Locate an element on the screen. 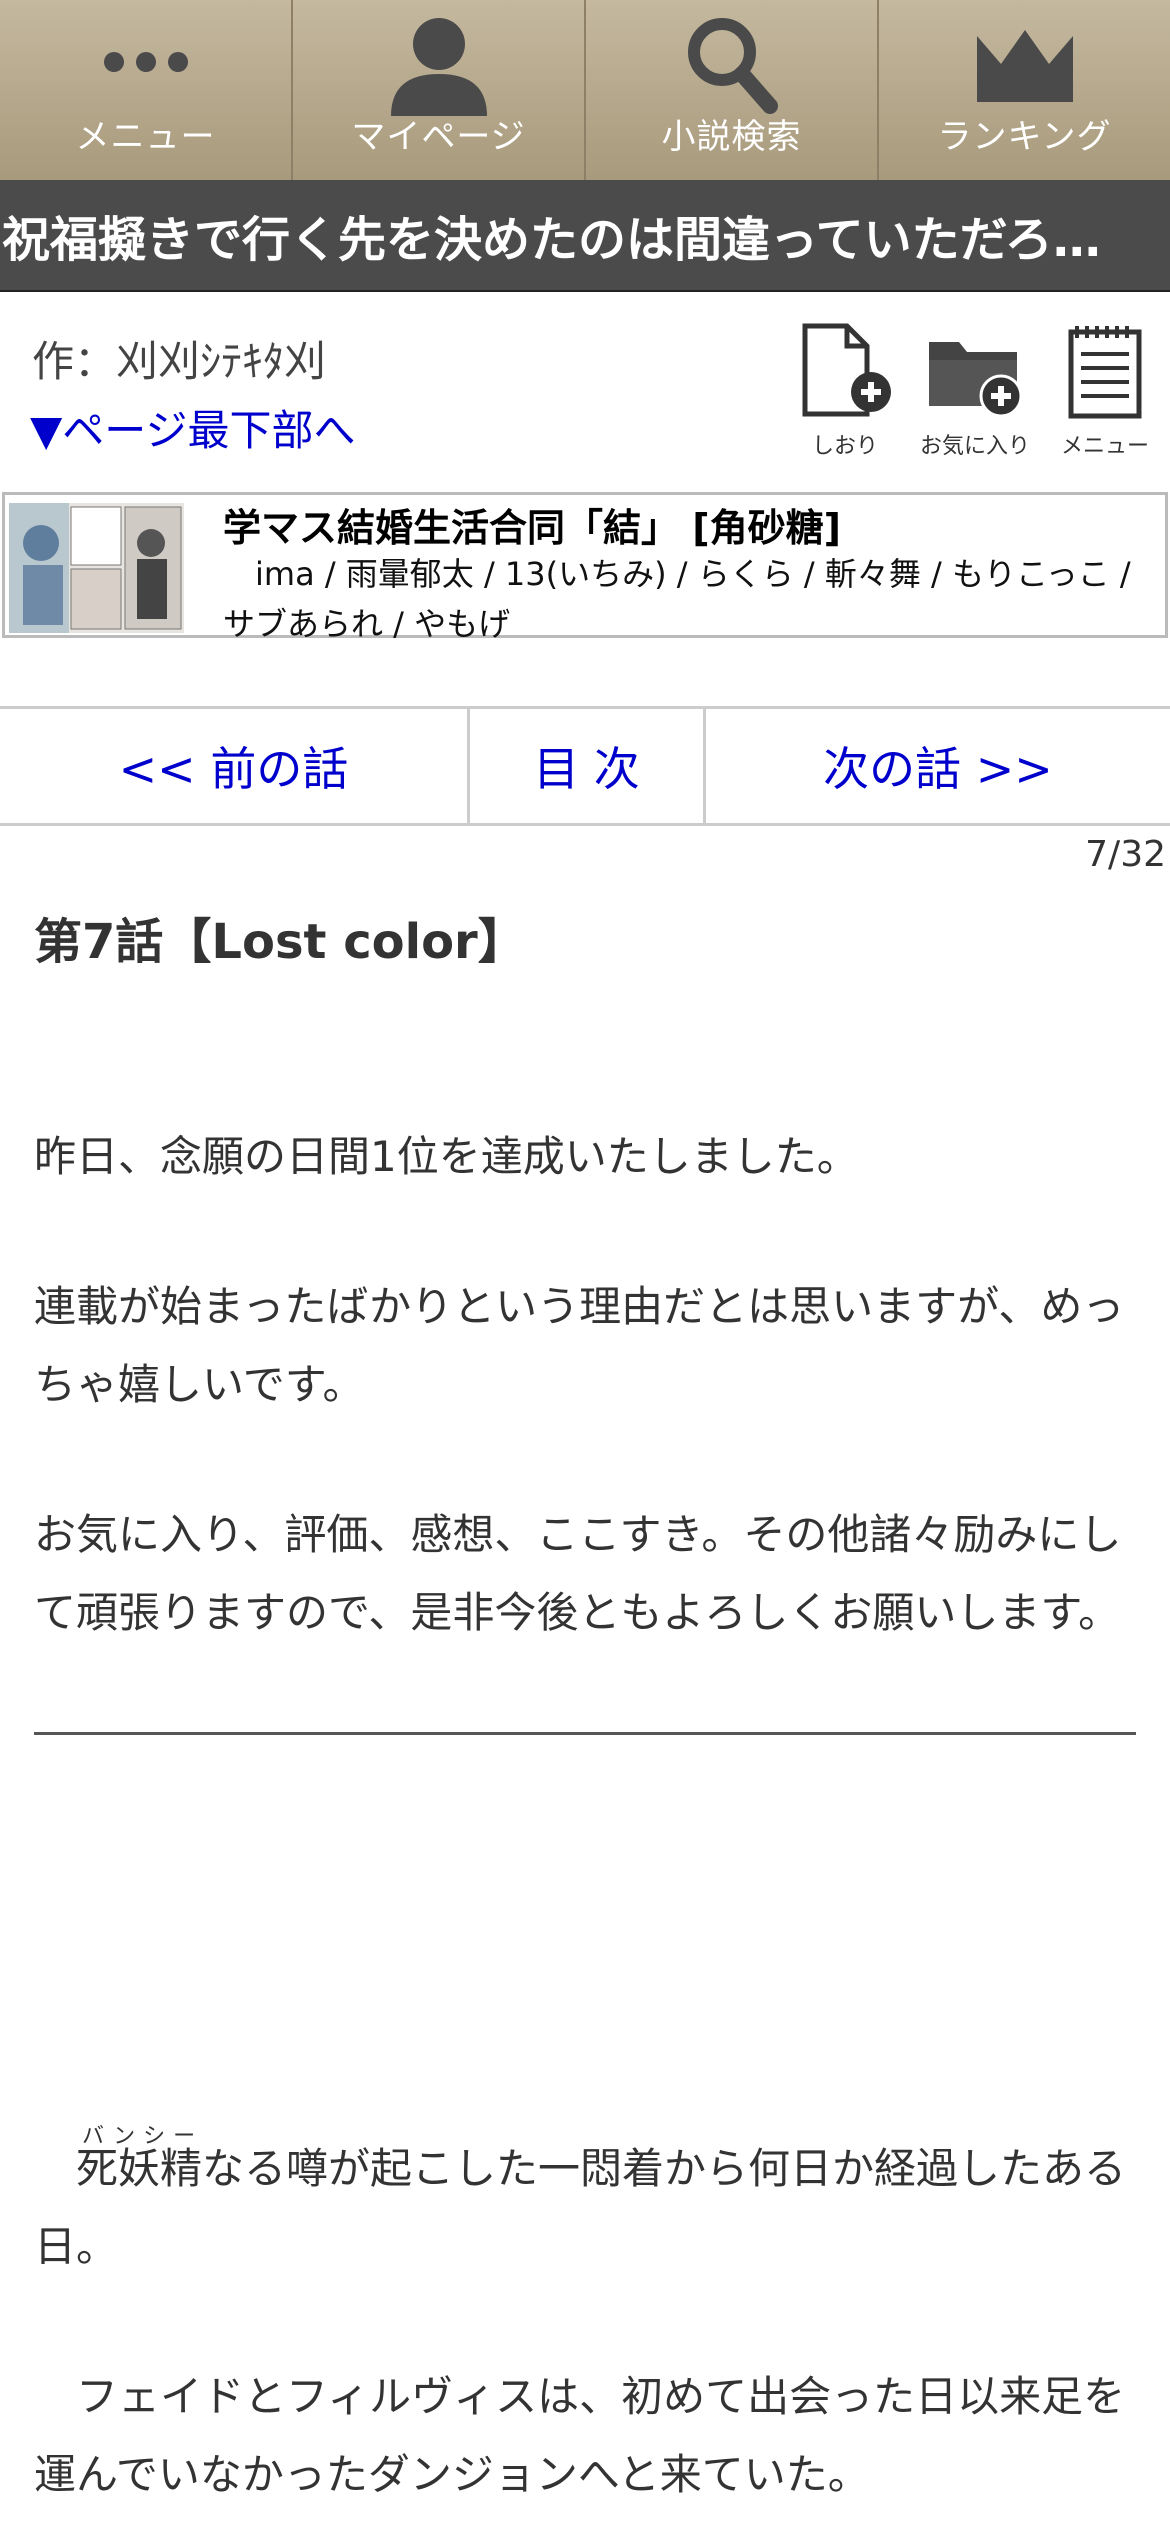 This screenshot has height=2532, width=1170. chapter-nav: << 前の話 目 次 次の話 >> is located at coordinates (585, 766).